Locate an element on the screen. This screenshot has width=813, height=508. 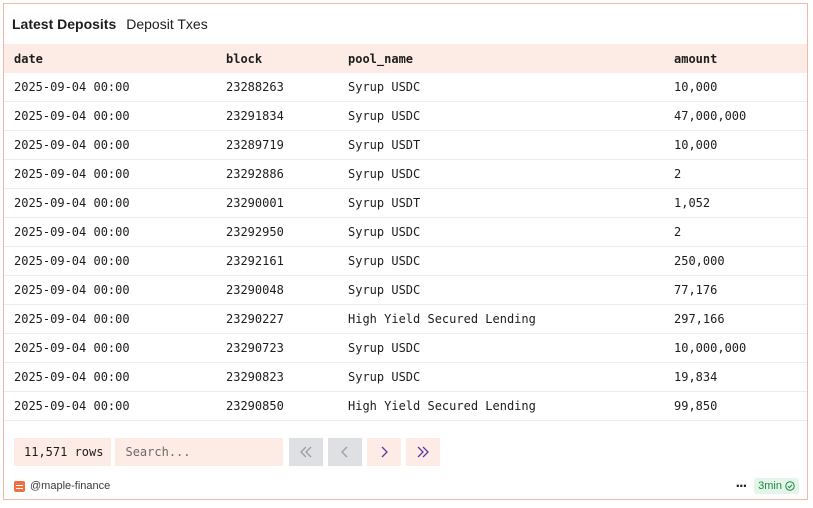
cell-amount: 99,850 is located at coordinates (740, 406).